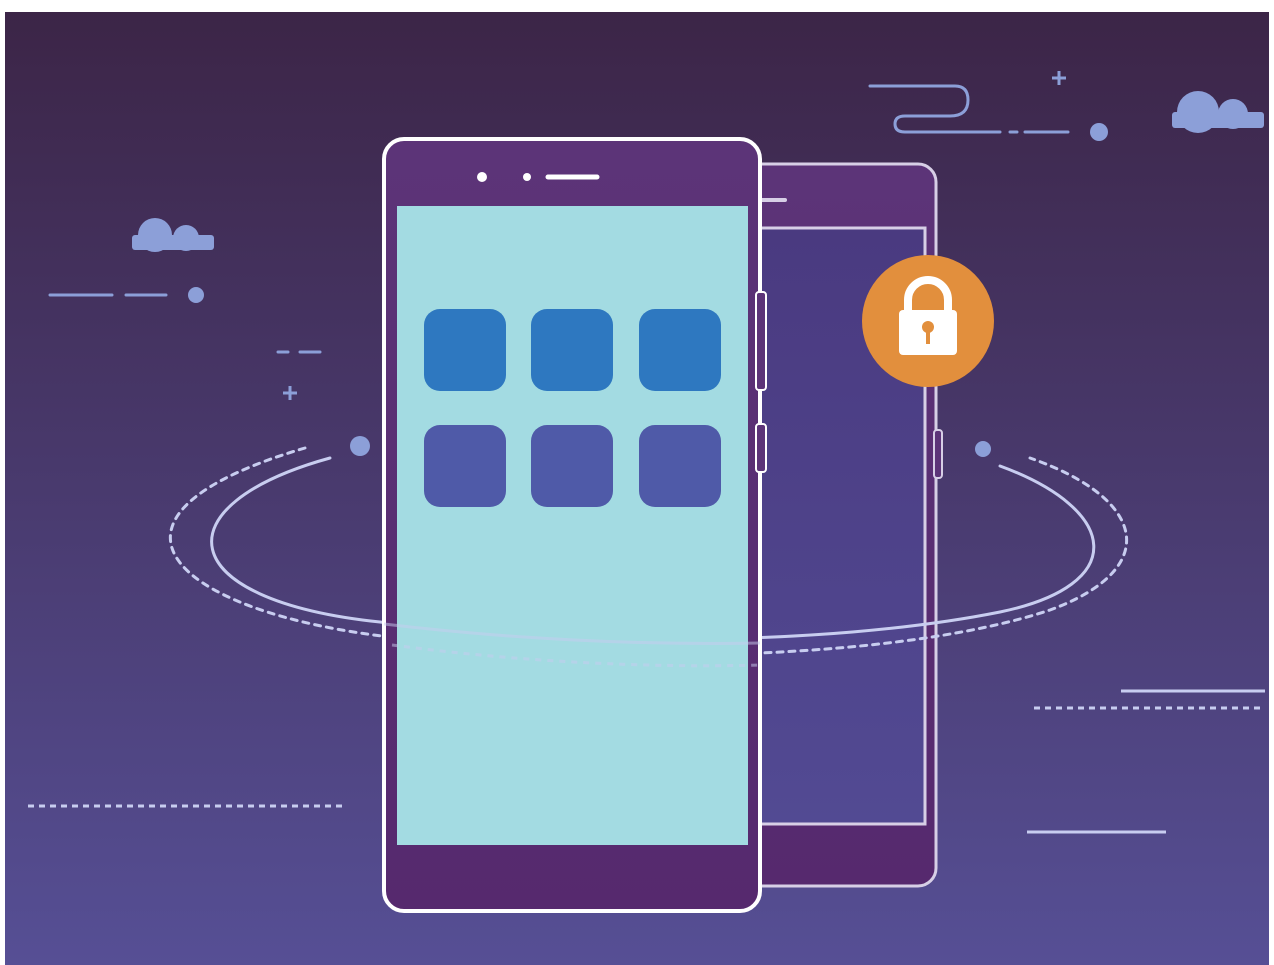  Describe the element at coordinates (983, 449) in the screenshot. I see `orbit-dot-right` at that location.